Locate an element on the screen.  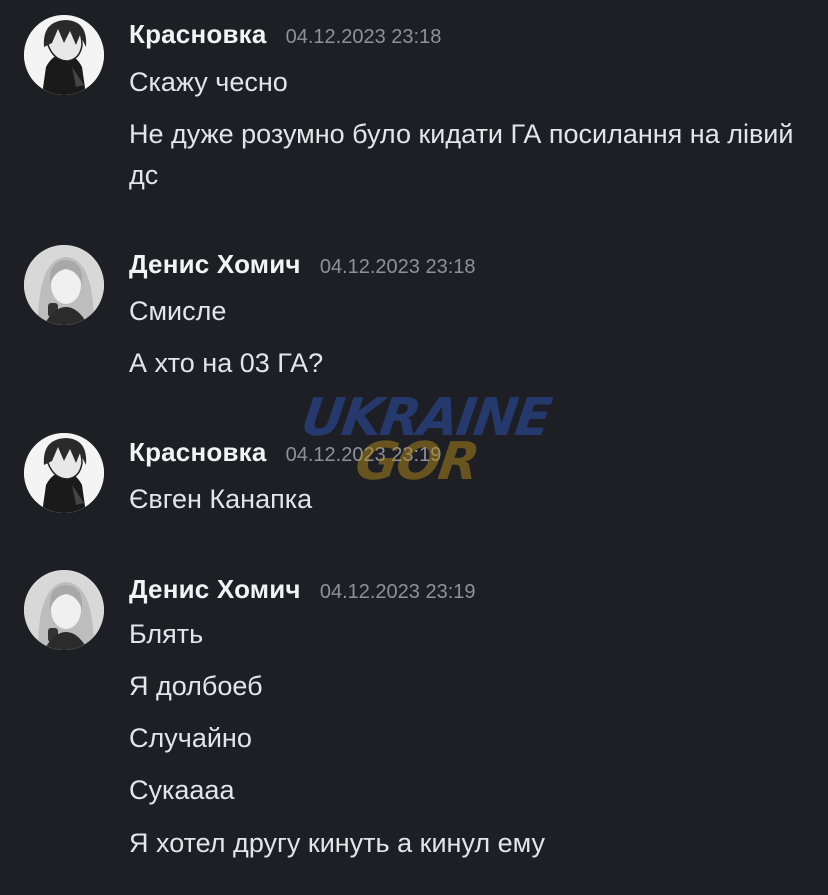
message-text: Блять is located at coordinates (469, 634).